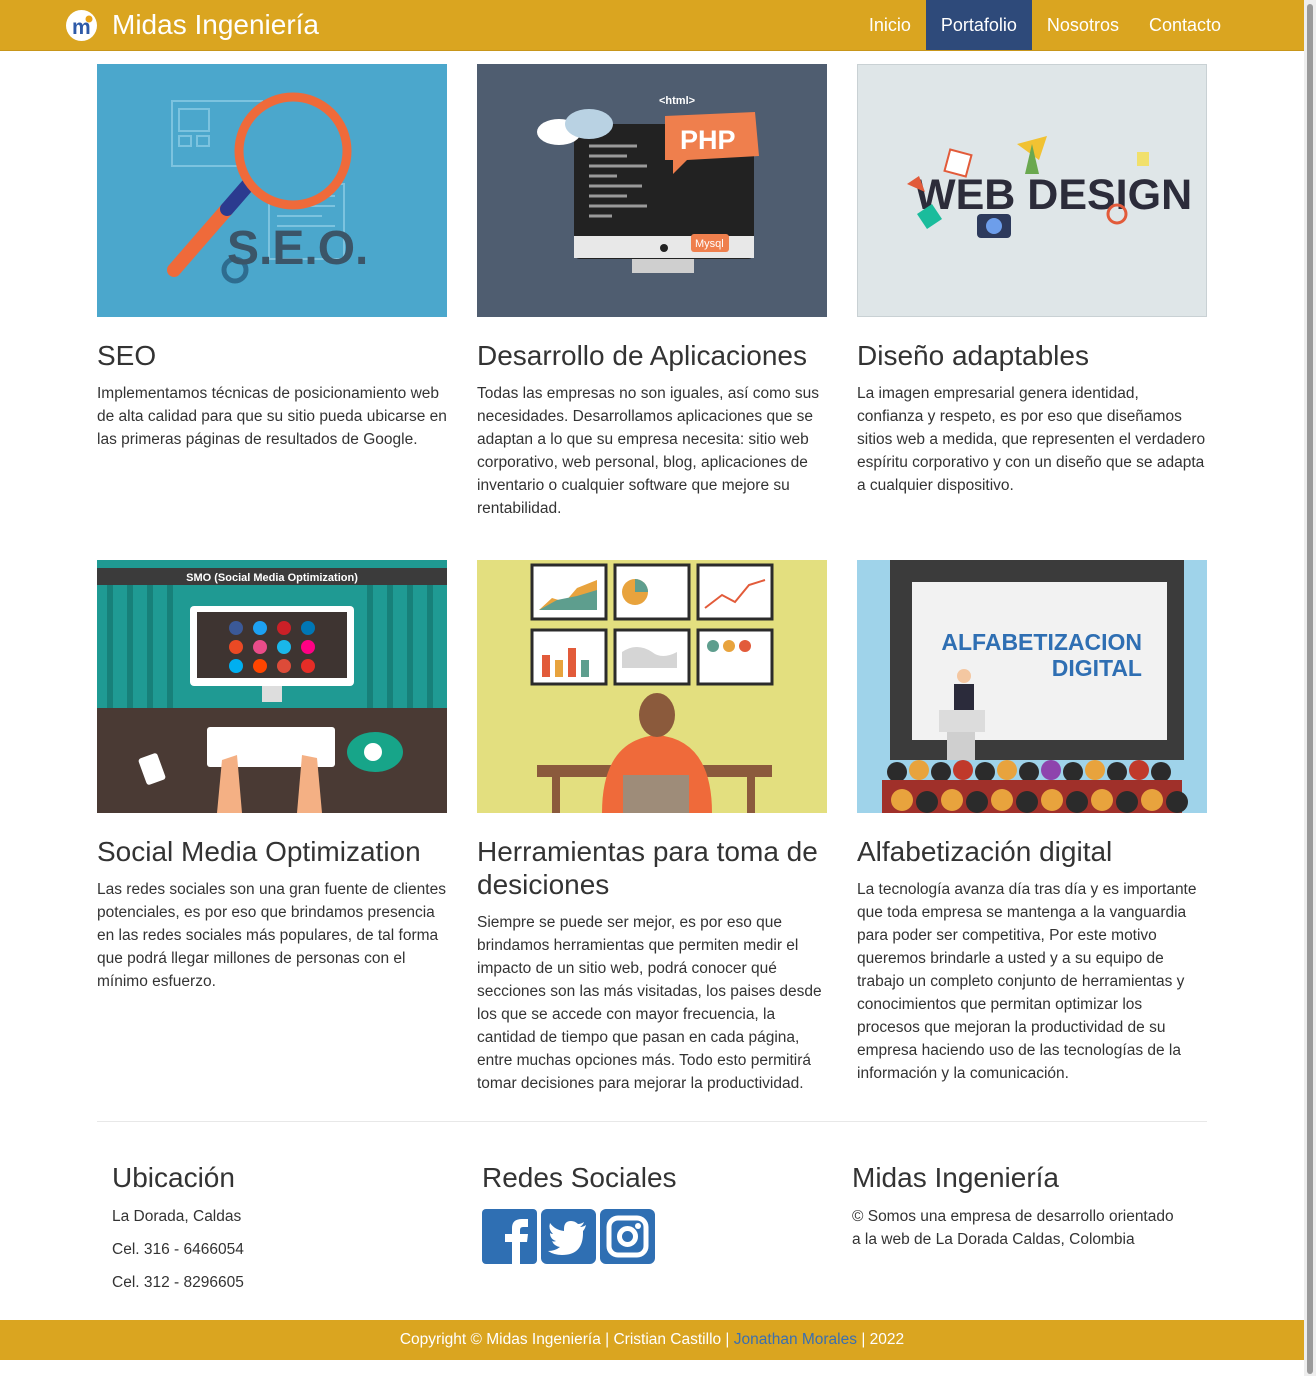  I want to click on card-title: Social Media Optimization, so click(259, 851).